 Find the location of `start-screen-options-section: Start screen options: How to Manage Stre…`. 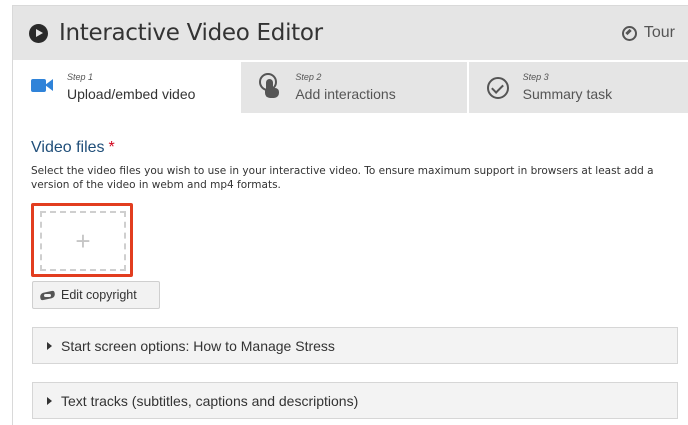

start-screen-options-section: Start screen options: How to Manage Stre… is located at coordinates (355, 345).